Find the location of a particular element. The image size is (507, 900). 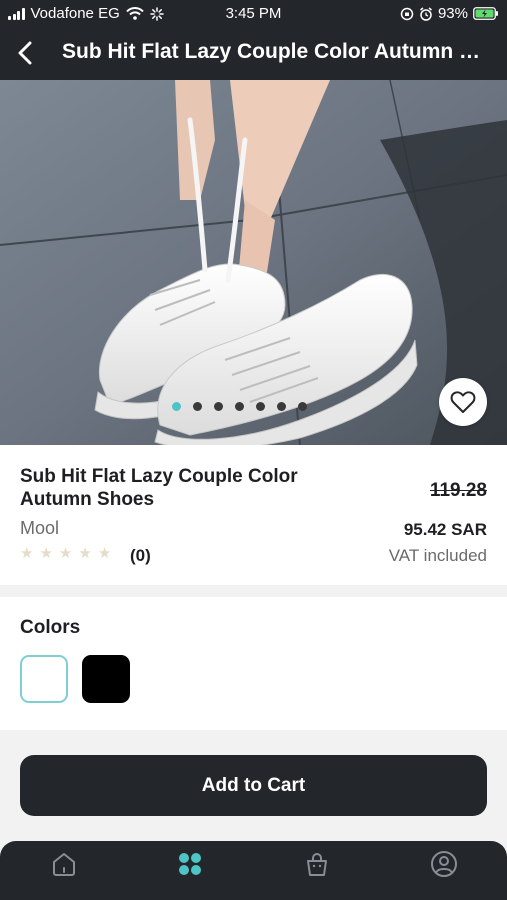

tab-profile is located at coordinates (444, 864).